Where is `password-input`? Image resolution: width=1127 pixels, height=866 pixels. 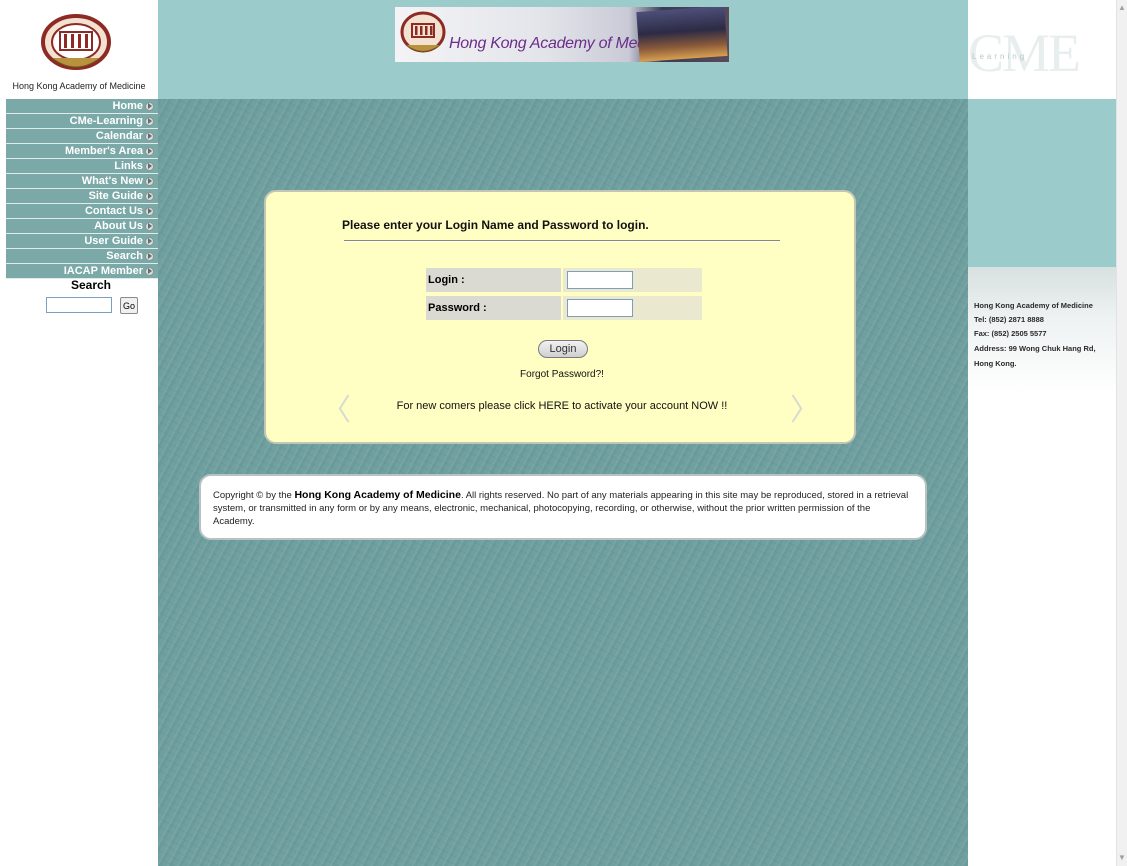
password-input is located at coordinates (600, 308).